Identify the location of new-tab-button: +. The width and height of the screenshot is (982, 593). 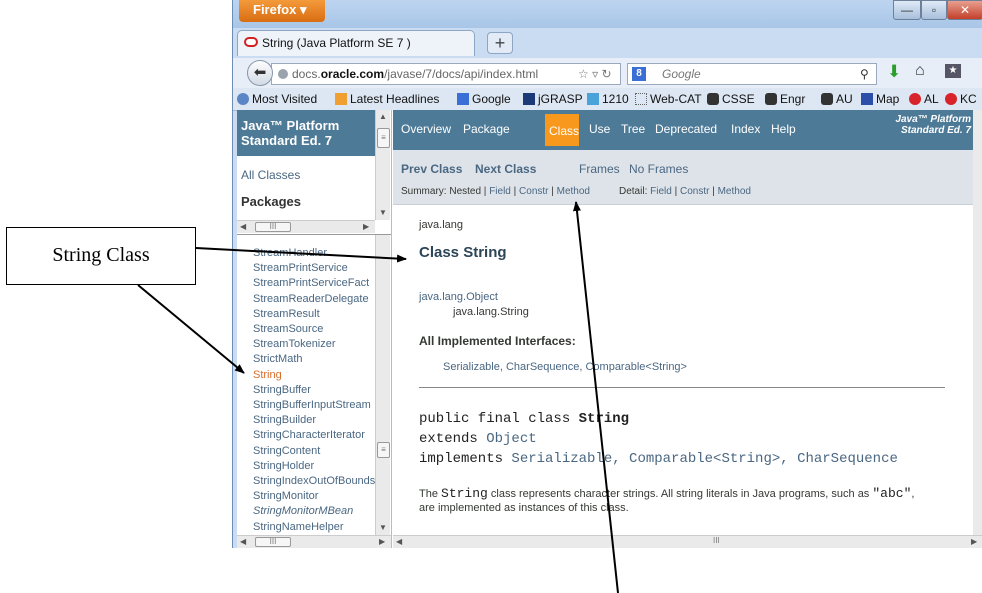
(500, 43).